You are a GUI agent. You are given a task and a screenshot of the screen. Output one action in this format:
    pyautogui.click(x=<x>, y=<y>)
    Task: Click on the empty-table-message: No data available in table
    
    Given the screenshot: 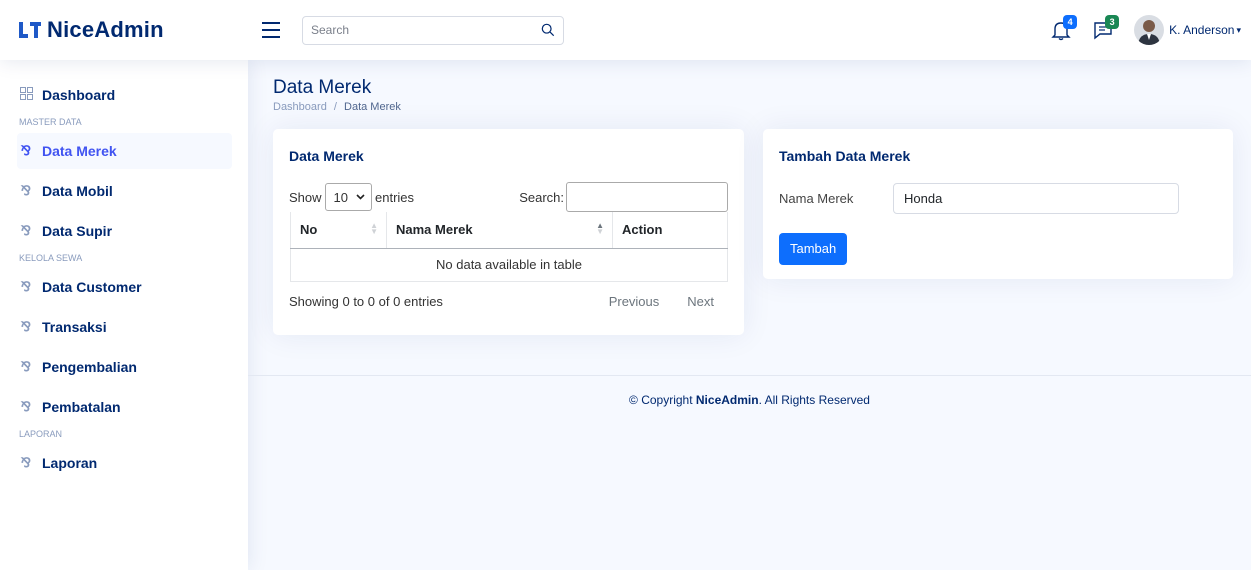 What is the action you would take?
    pyautogui.click(x=509, y=265)
    